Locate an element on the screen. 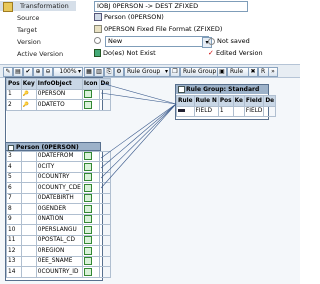  rule-group-title: Rule Group: Standard Group is located at coordinates (222, 93).